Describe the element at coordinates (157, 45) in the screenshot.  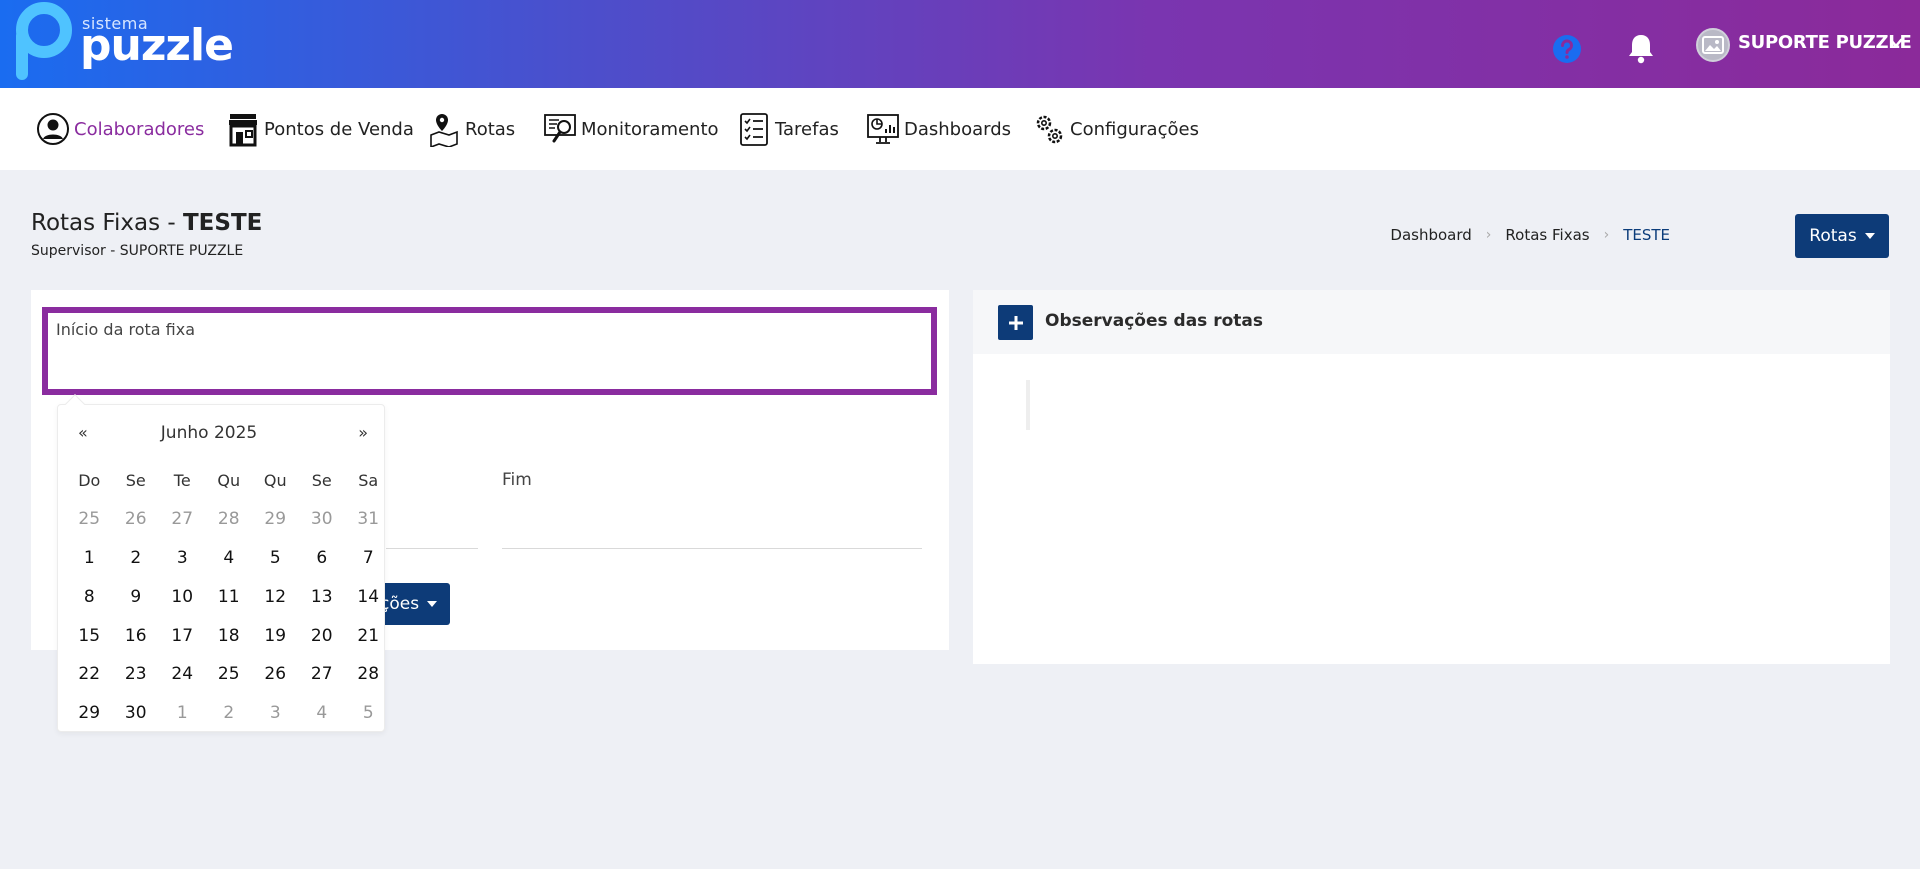
I see `logo-text: puzzle` at that location.